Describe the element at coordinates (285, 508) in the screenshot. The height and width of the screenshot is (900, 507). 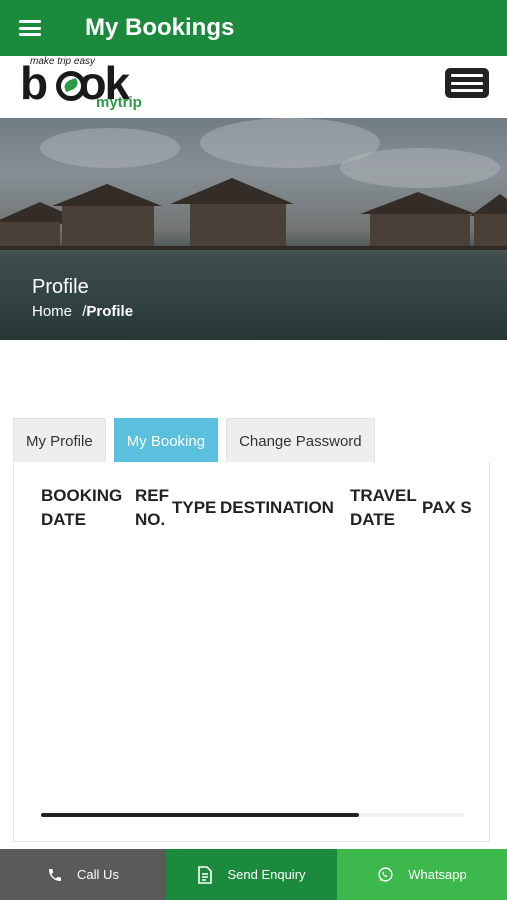
I see `col-destination: DESTINATION` at that location.